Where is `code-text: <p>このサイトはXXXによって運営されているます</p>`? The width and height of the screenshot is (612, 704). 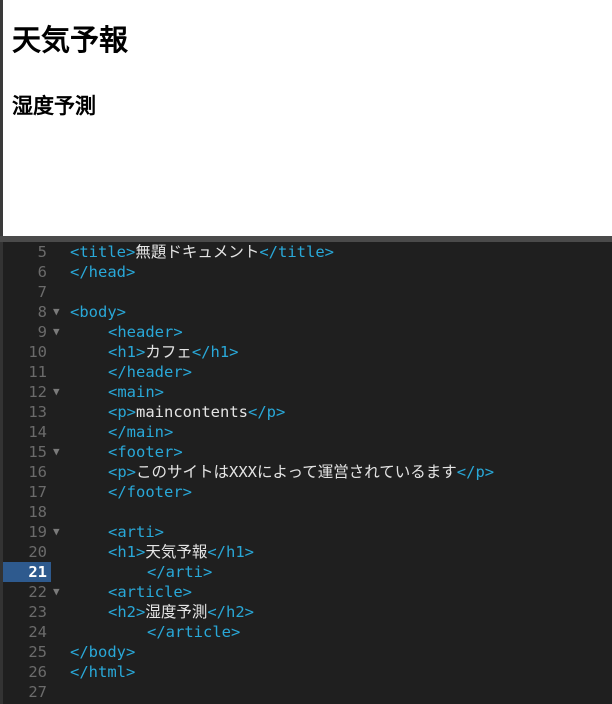 code-text: <p>このサイトはXXXによって運営されているます</p> is located at coordinates (301, 472).